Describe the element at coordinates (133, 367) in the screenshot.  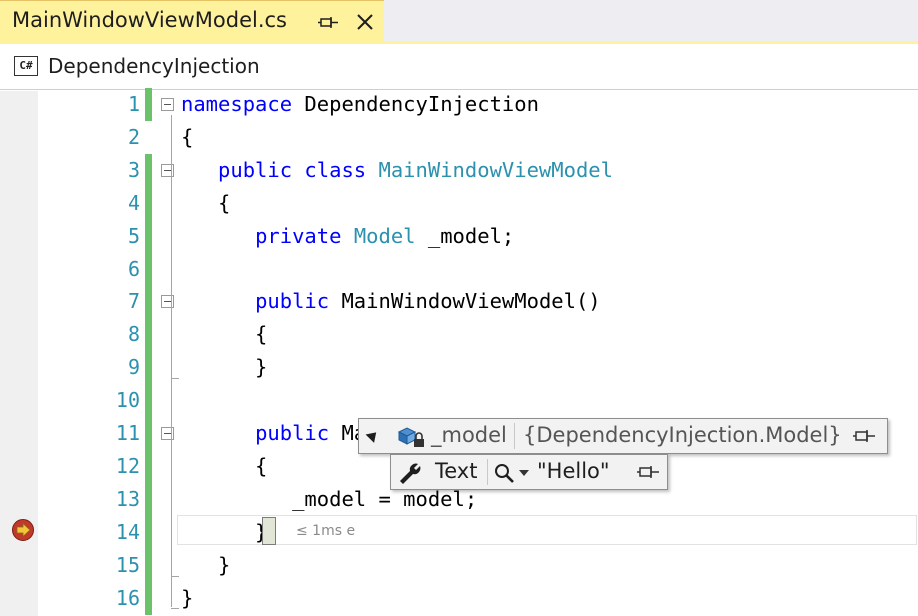
I see `line-number: 9` at that location.